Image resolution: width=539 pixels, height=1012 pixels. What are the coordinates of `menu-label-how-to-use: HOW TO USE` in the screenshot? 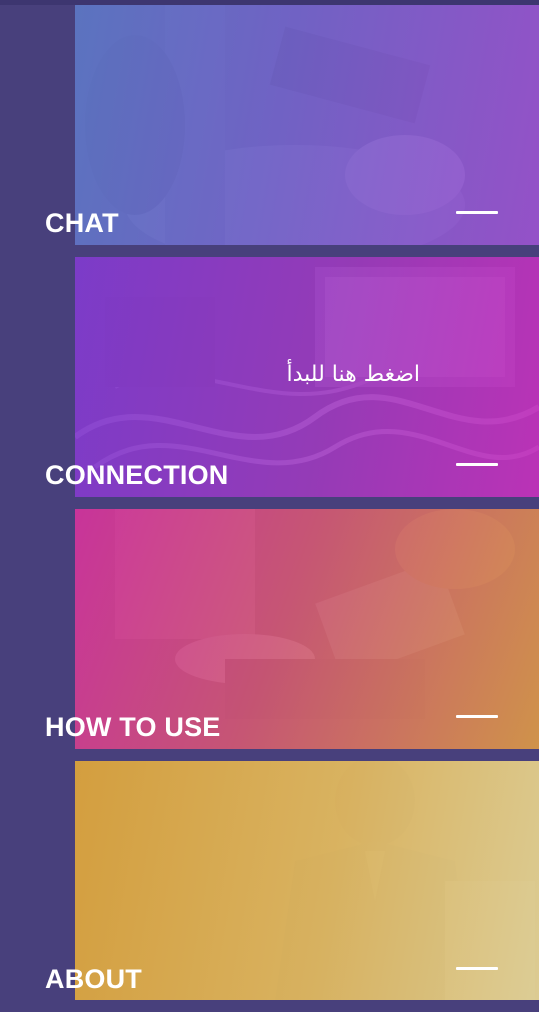 It's located at (133, 727).